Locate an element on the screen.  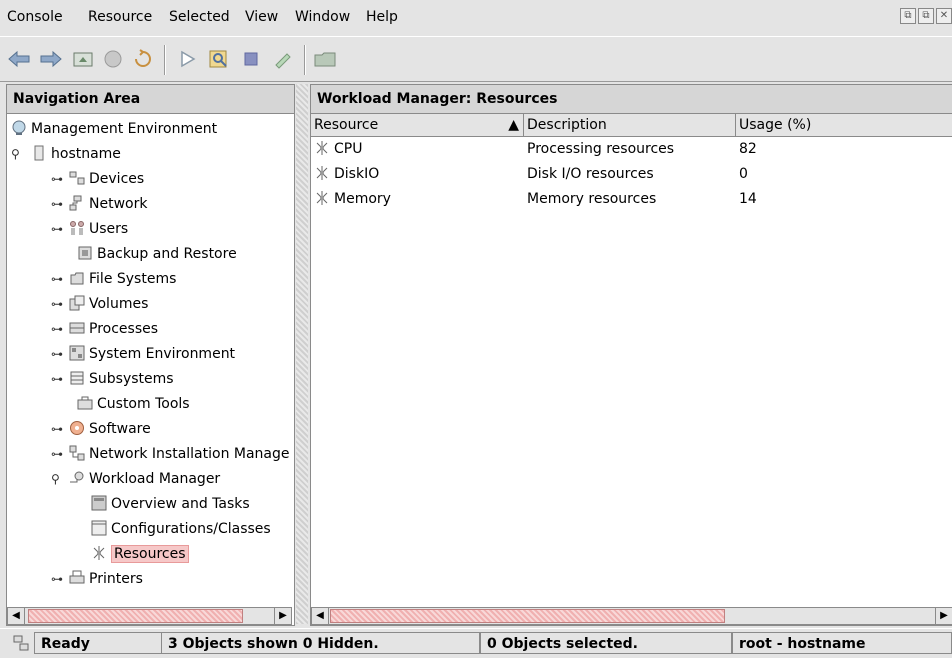
overview-icon is located at coordinates (99, 503).